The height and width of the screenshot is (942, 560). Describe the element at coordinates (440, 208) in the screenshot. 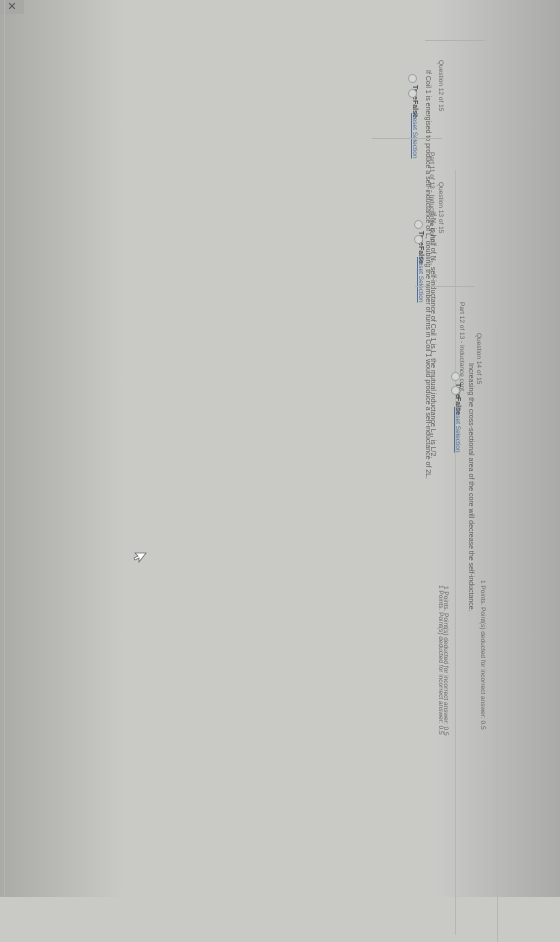

I see `question-13-label: Question 13 of 15` at that location.